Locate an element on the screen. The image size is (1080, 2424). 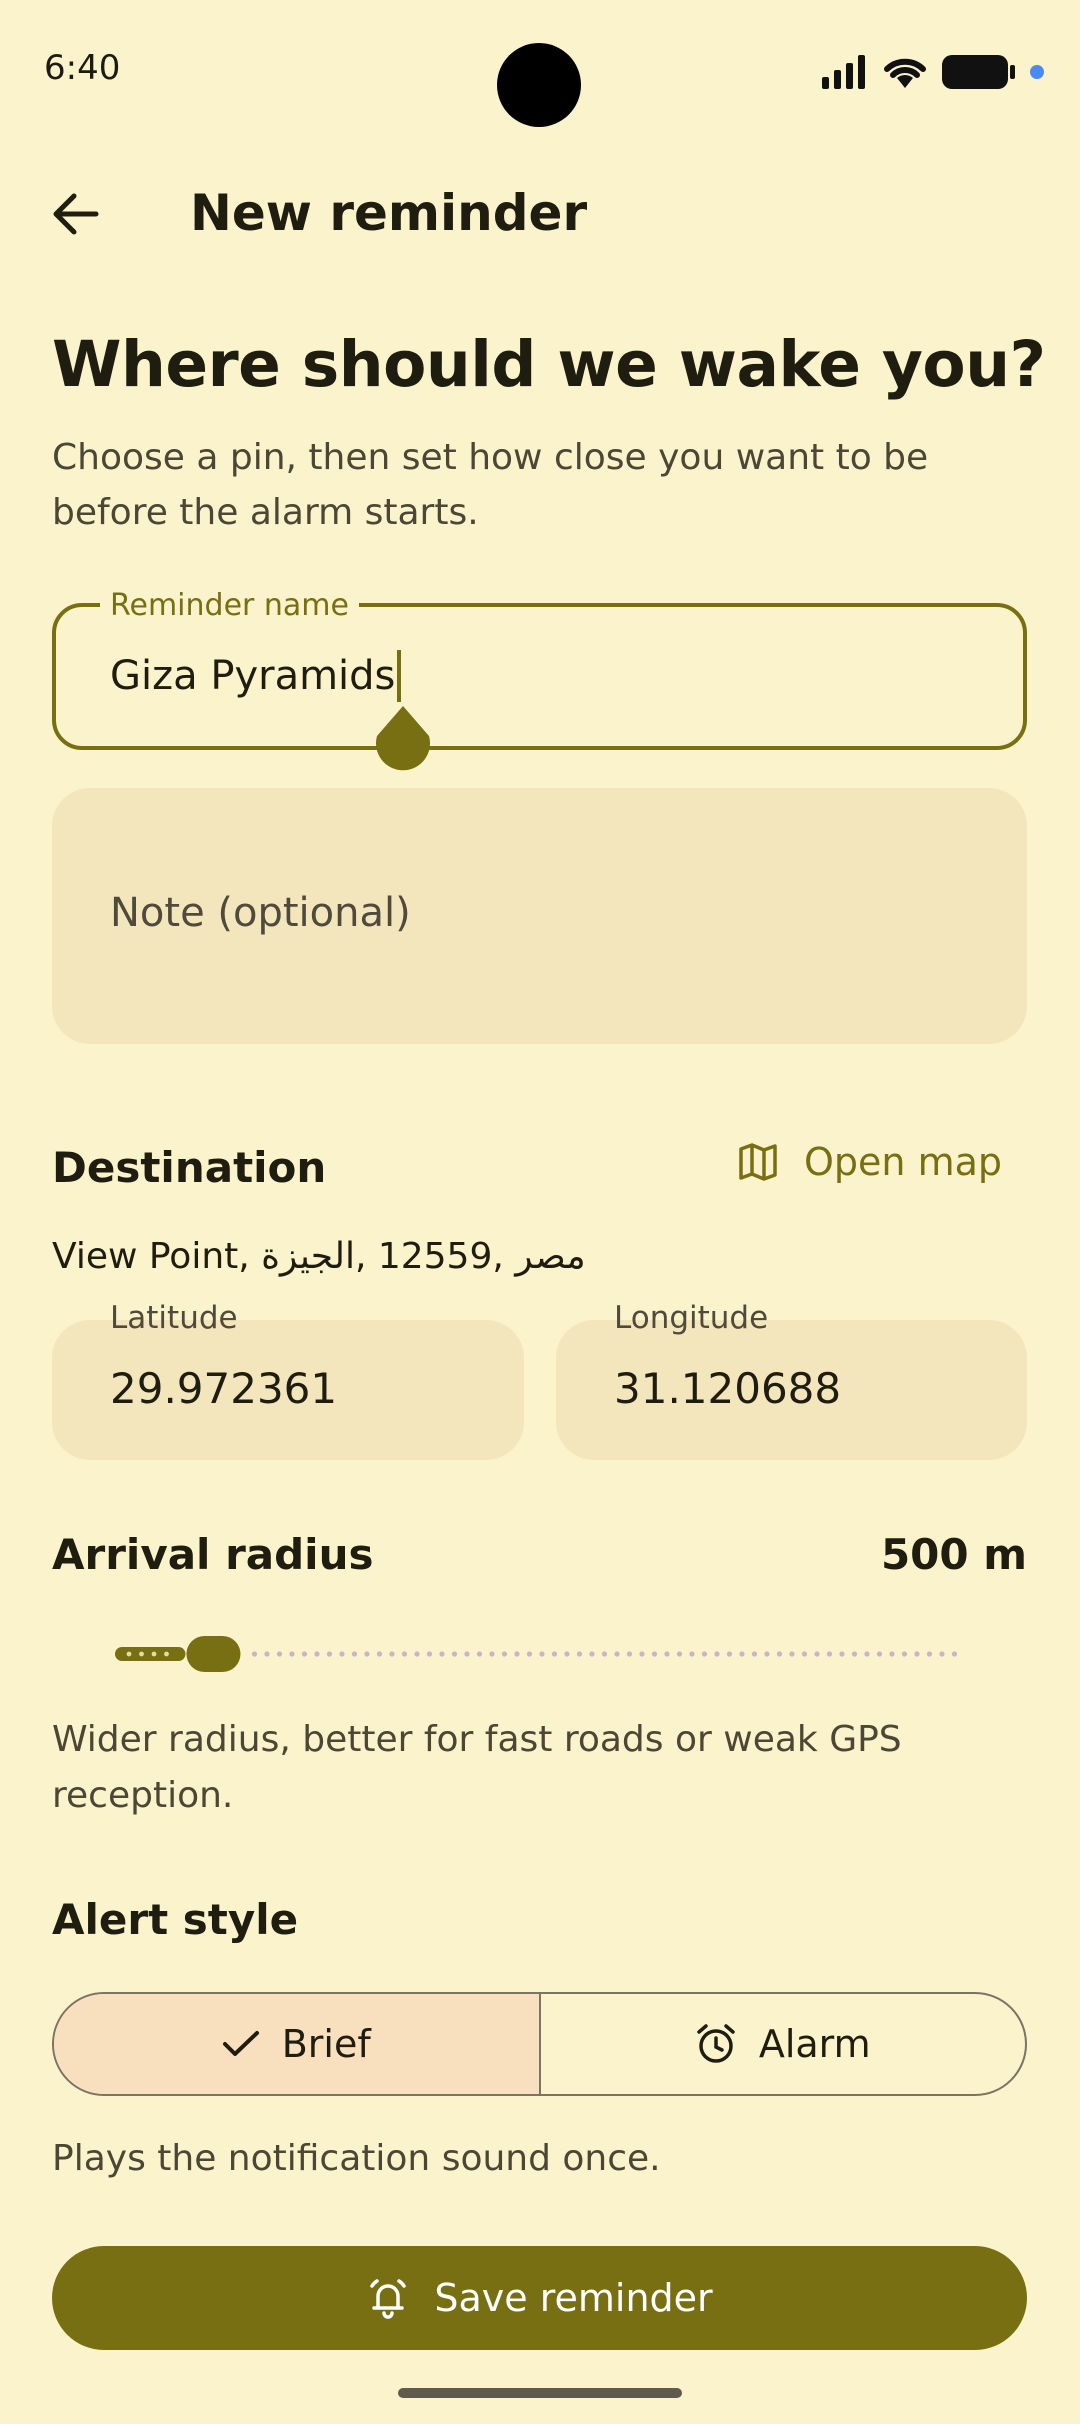
back-button is located at coordinates (76, 214).